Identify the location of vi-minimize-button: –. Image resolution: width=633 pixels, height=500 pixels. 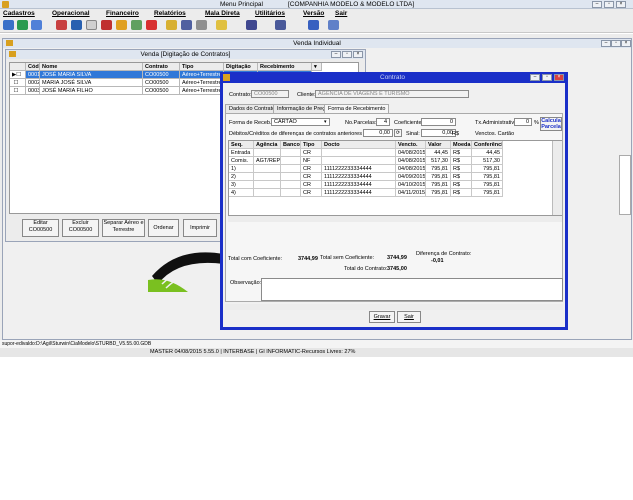
(606, 43).